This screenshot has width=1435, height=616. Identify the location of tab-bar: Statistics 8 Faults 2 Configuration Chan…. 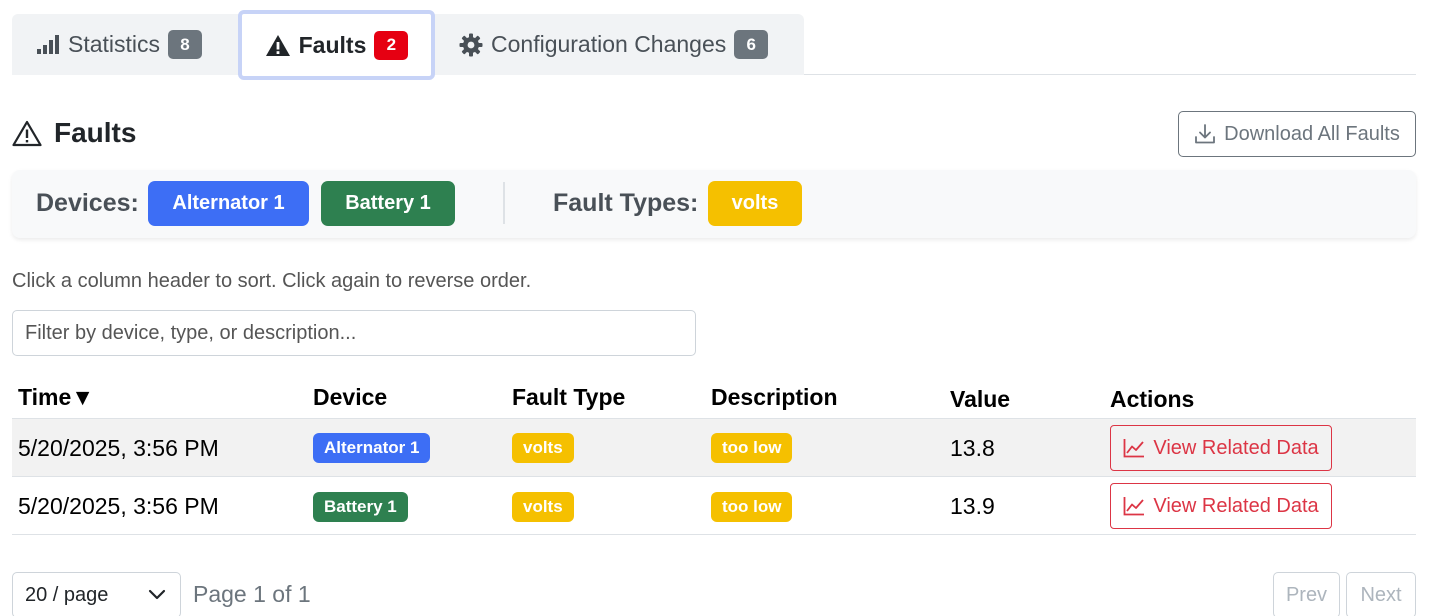
(714, 45).